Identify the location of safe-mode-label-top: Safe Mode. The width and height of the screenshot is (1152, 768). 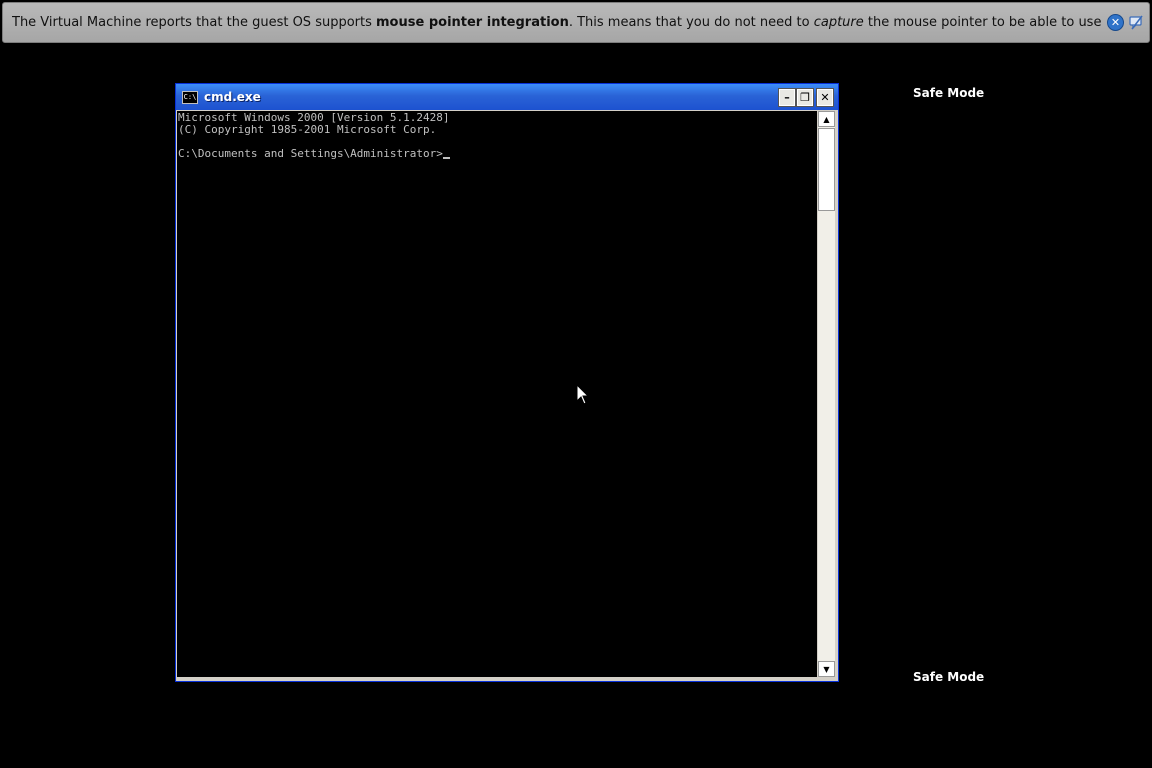
(949, 93).